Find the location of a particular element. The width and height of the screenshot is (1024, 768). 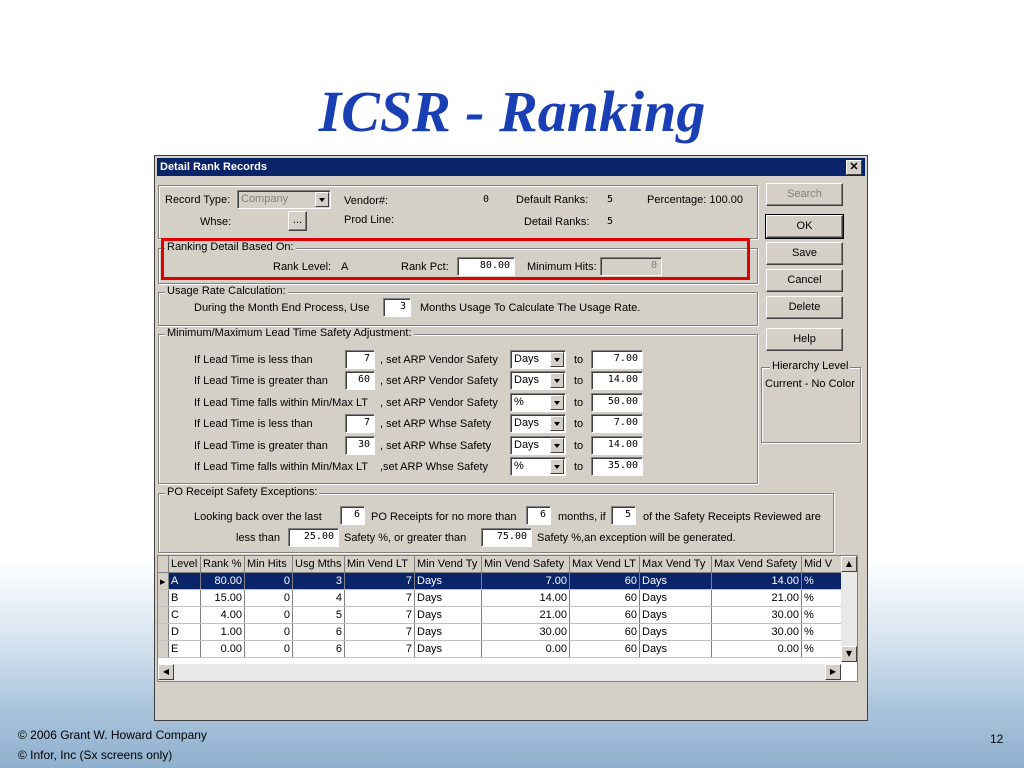

save-button: Save is located at coordinates (804, 253).